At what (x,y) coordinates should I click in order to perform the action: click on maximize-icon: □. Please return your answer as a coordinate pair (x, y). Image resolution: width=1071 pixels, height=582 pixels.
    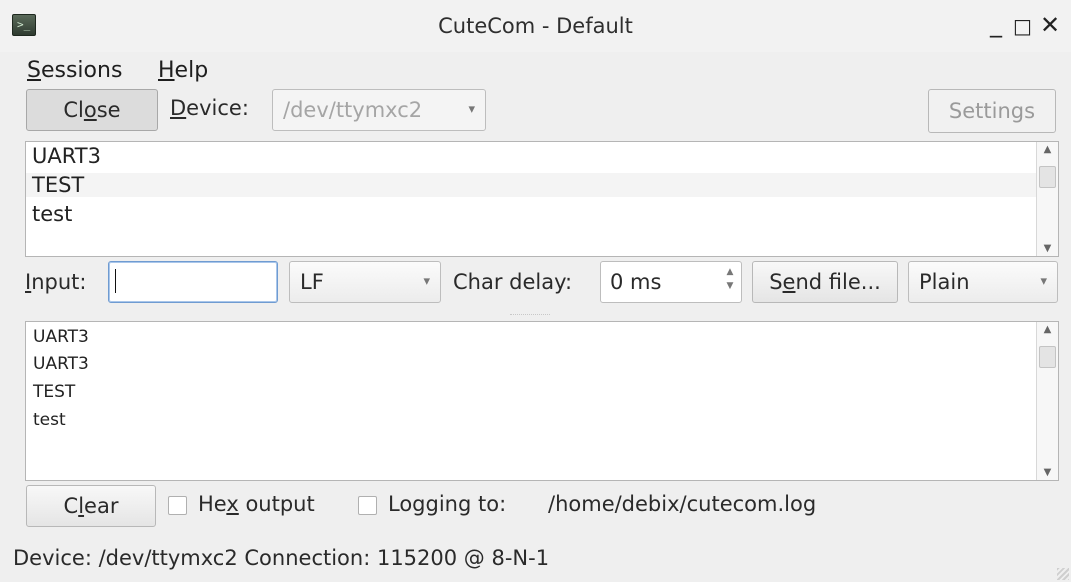
    Looking at the image, I should click on (1022, 26).